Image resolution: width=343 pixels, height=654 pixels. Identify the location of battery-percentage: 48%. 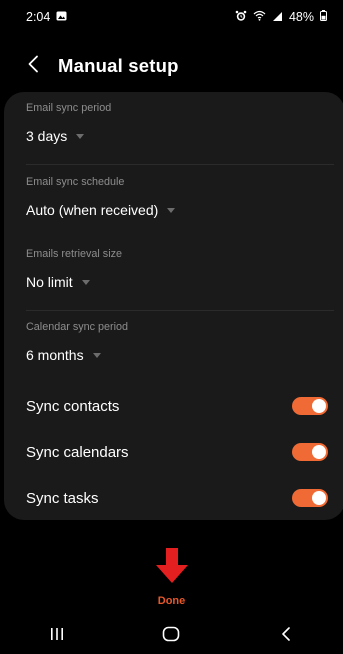
(301, 17).